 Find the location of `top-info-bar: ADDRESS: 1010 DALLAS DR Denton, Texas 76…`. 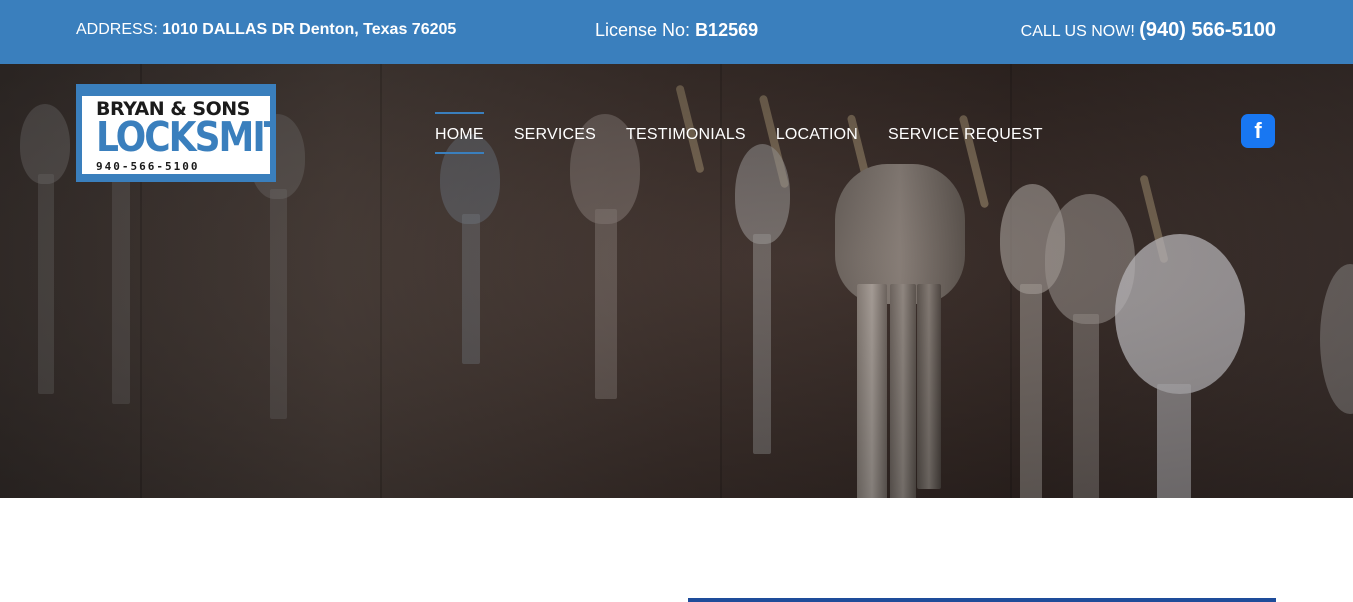

top-info-bar: ADDRESS: 1010 DALLAS DR Denton, Texas 76… is located at coordinates (676, 32).